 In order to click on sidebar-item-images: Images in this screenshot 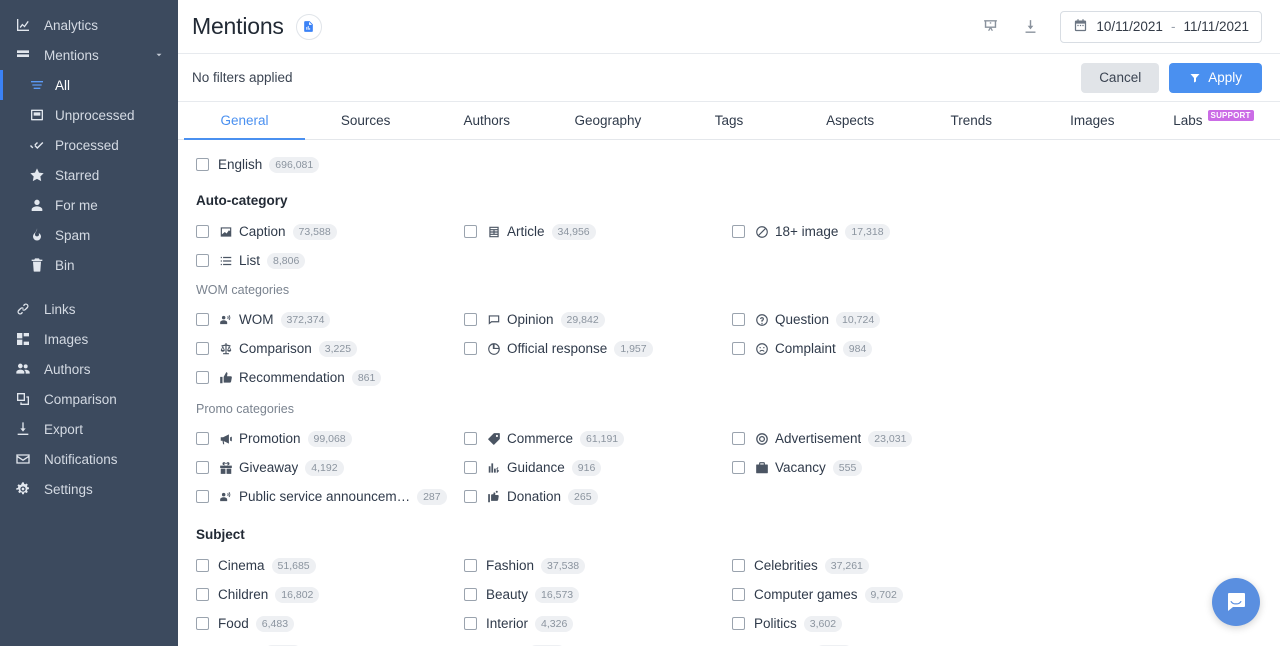, I will do `click(89, 339)`.